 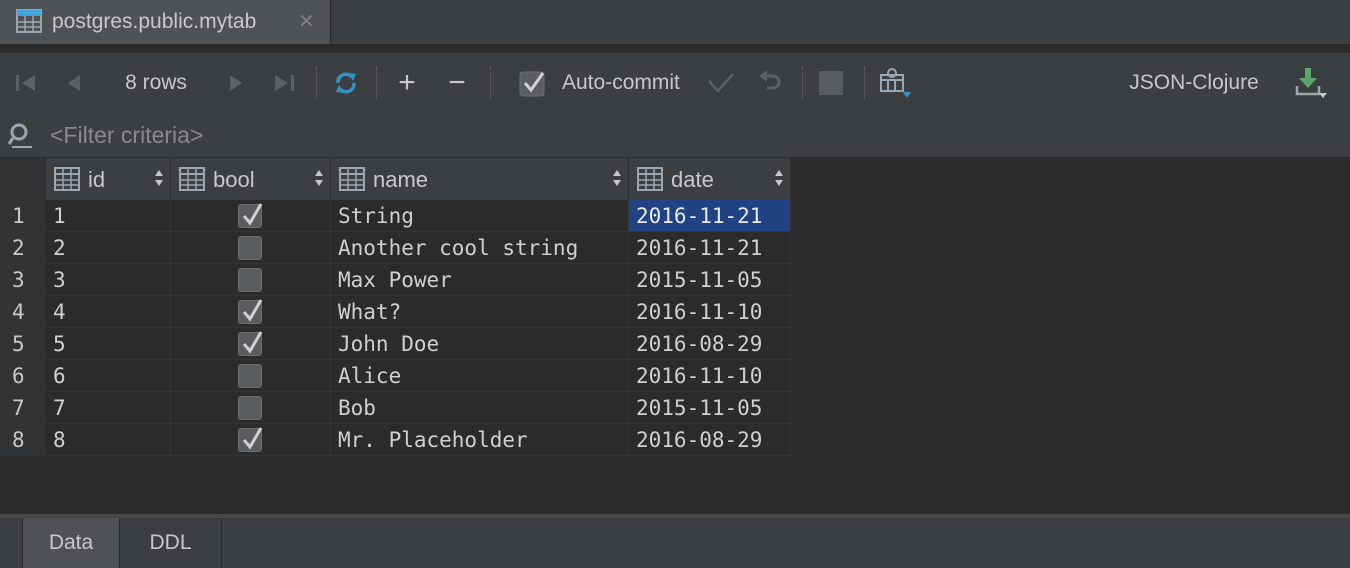 I want to click on cell-id: 7, so click(x=108, y=408).